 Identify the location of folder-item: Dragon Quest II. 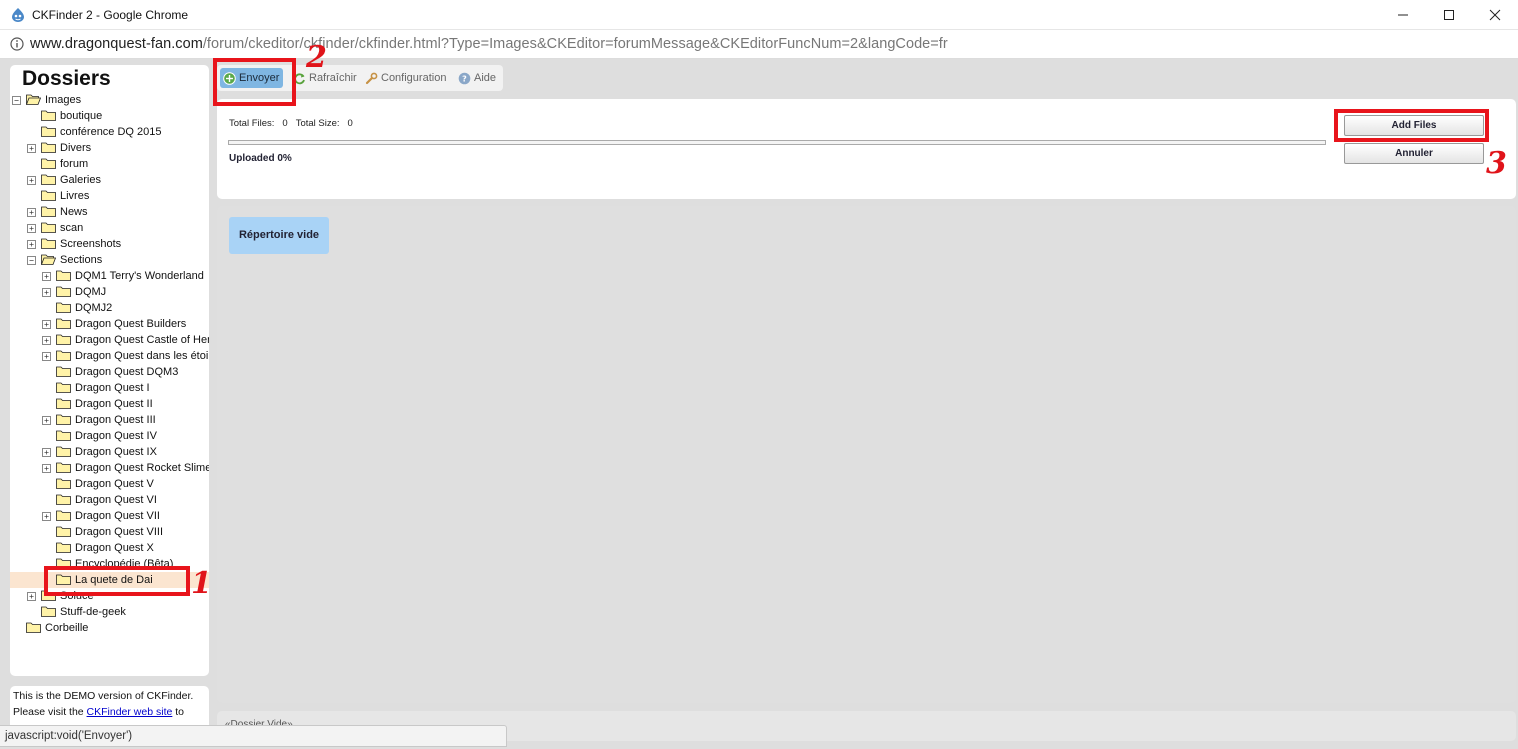
(109, 404).